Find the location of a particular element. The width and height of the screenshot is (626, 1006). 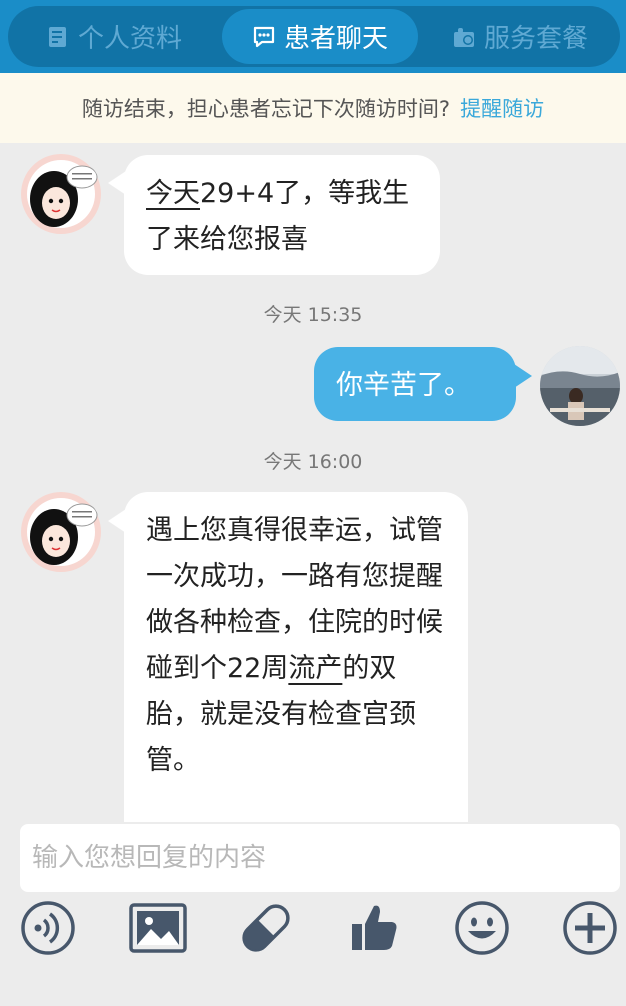

top-tab-bar: 个人资料 患者聊天 服务套餐 is located at coordinates (313, 36).